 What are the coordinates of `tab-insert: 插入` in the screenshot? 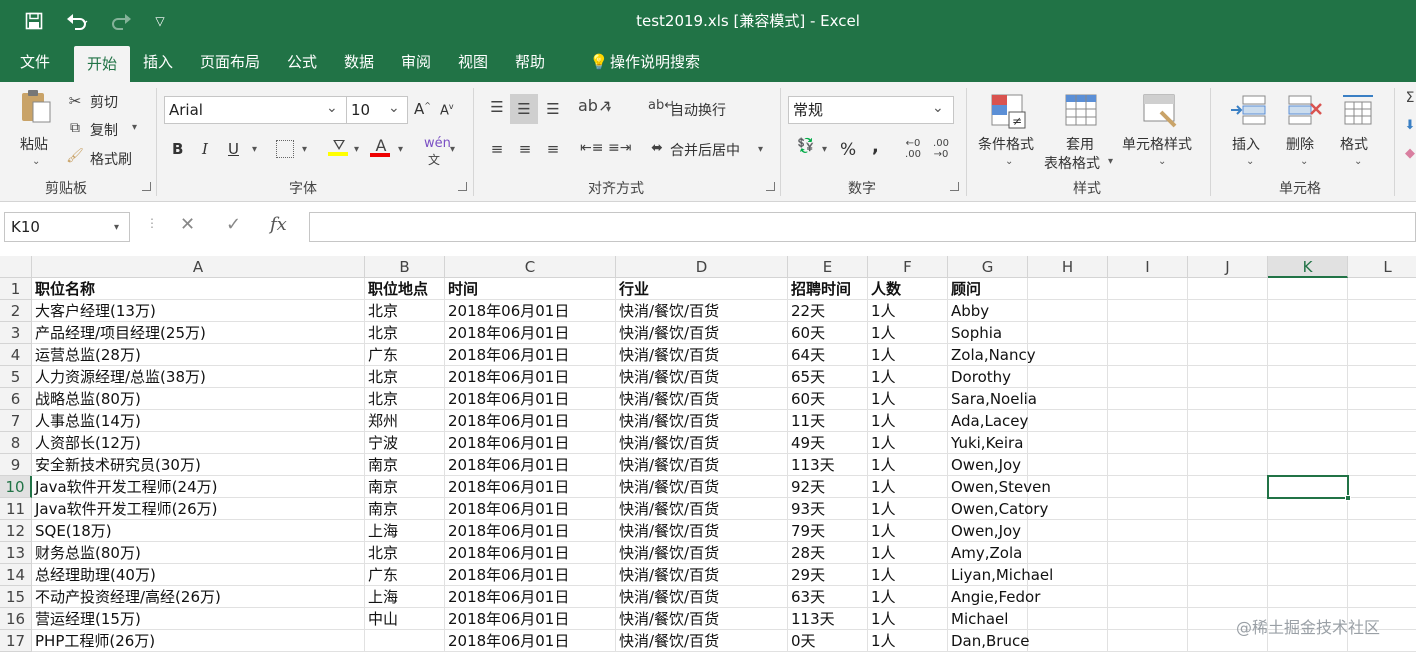 It's located at (158, 62).